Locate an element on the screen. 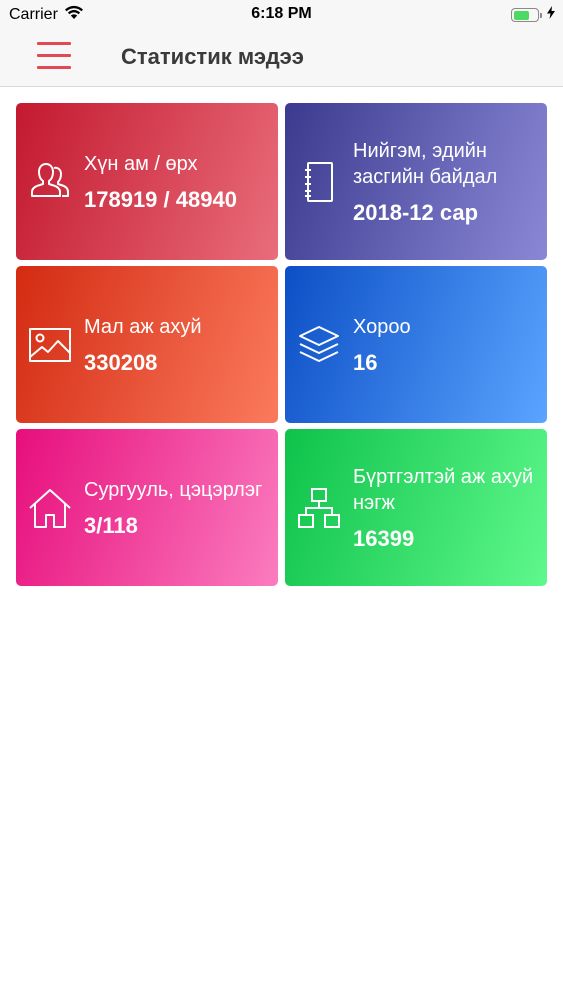  status-right is located at coordinates (533, 15).